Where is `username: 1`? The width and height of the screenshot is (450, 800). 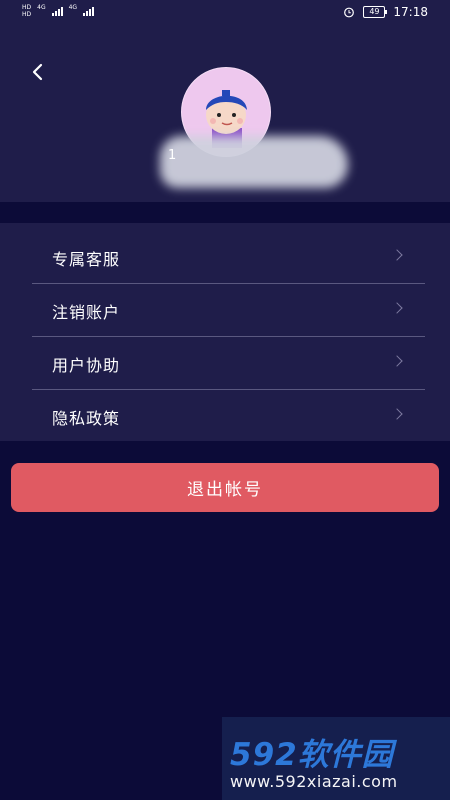 username: 1 is located at coordinates (172, 155).